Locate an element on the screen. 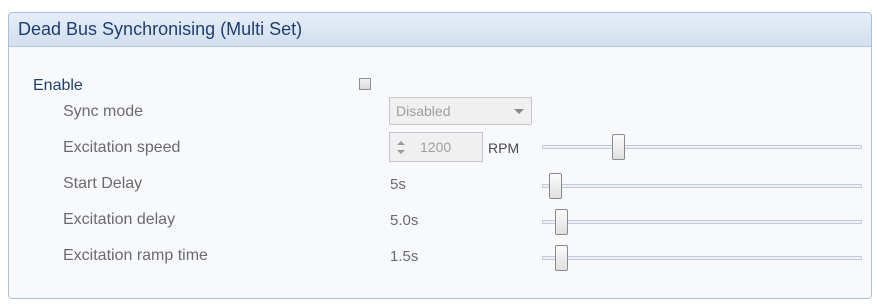  enable-label: Enable is located at coordinates (58, 85).